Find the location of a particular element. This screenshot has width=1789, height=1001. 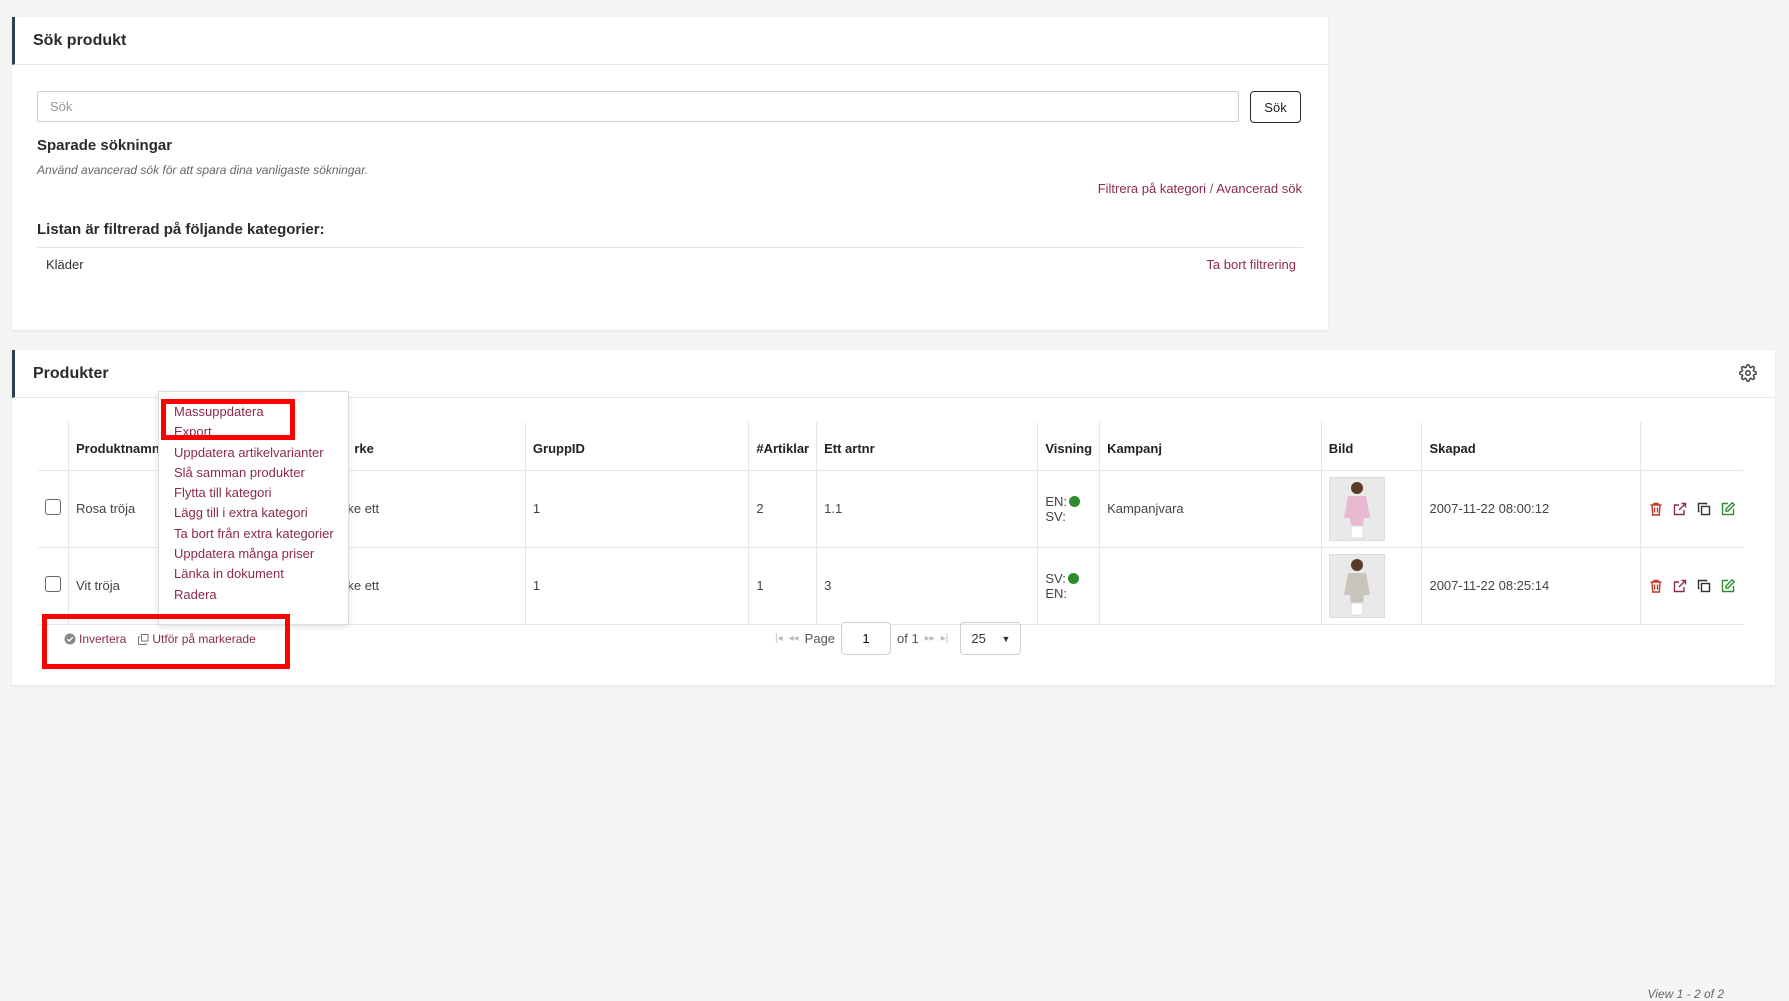

campaign-cell is located at coordinates (1210, 585).